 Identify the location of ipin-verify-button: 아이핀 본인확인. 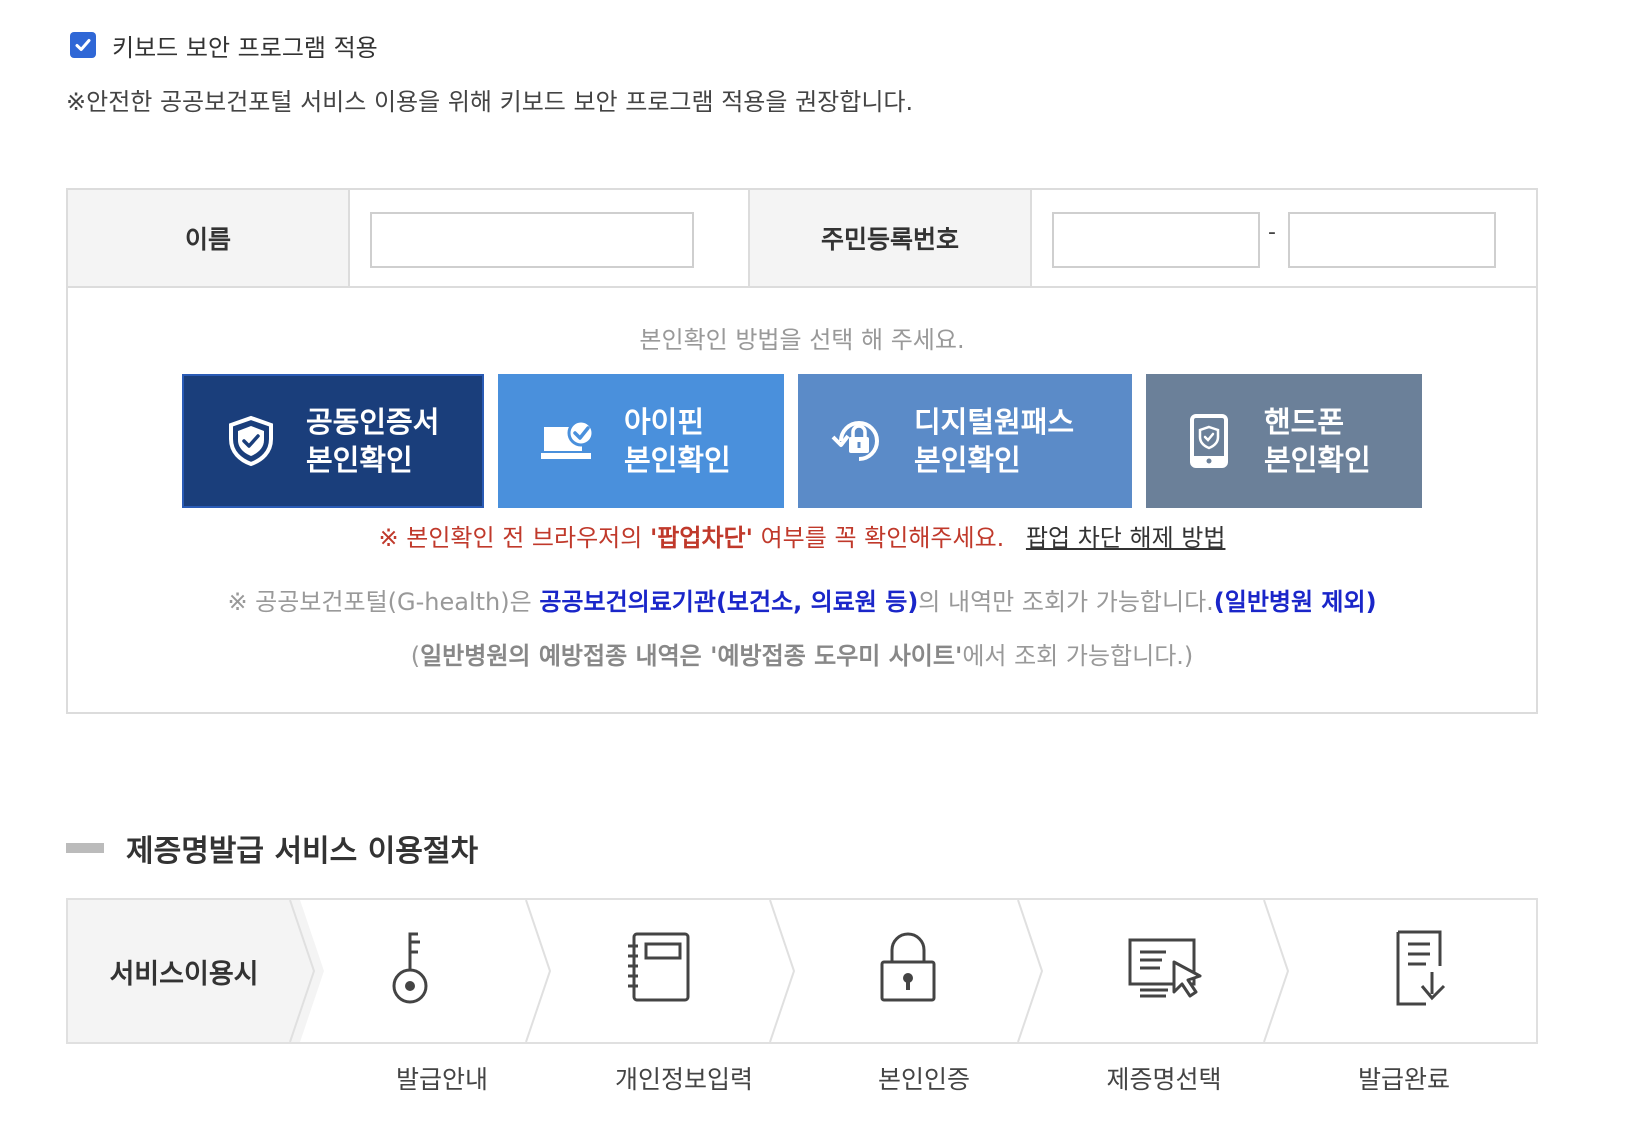
(641, 441).